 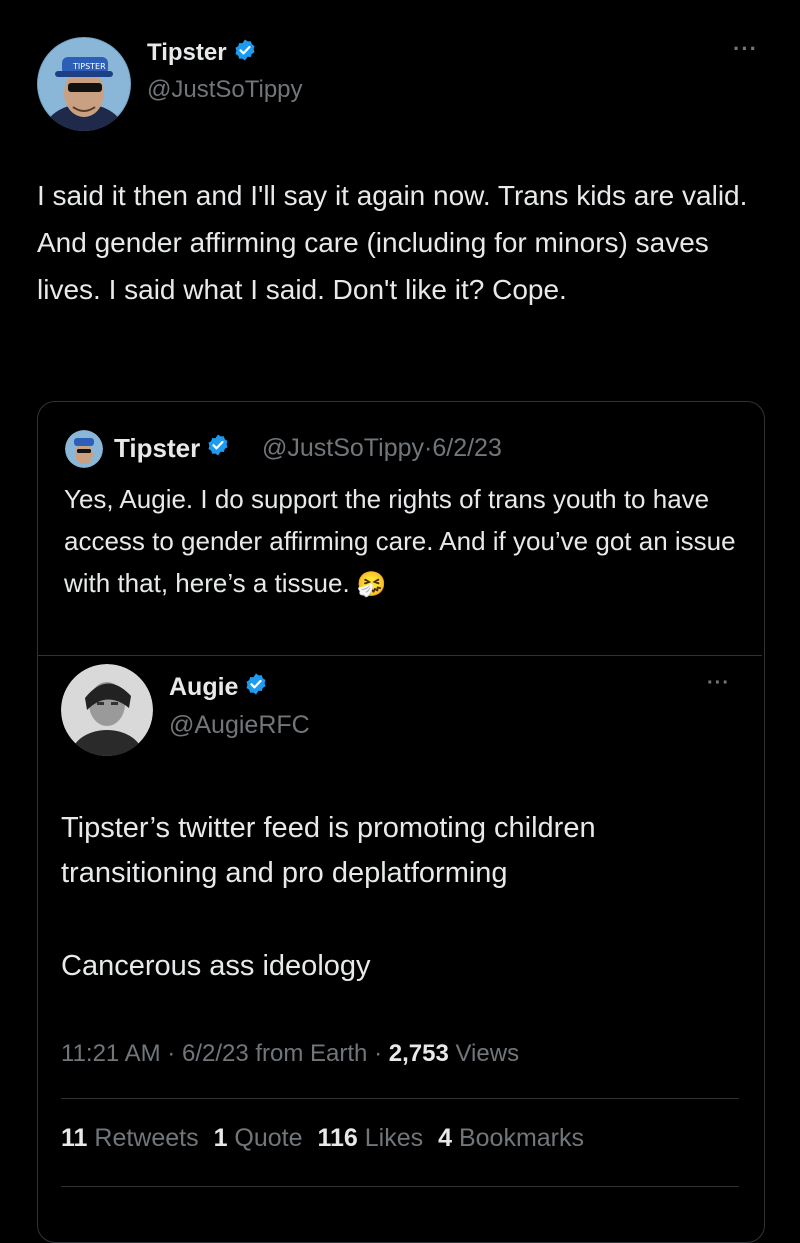 What do you see at coordinates (394, 1138) in the screenshot?
I see `likes-label: Likes` at bounding box center [394, 1138].